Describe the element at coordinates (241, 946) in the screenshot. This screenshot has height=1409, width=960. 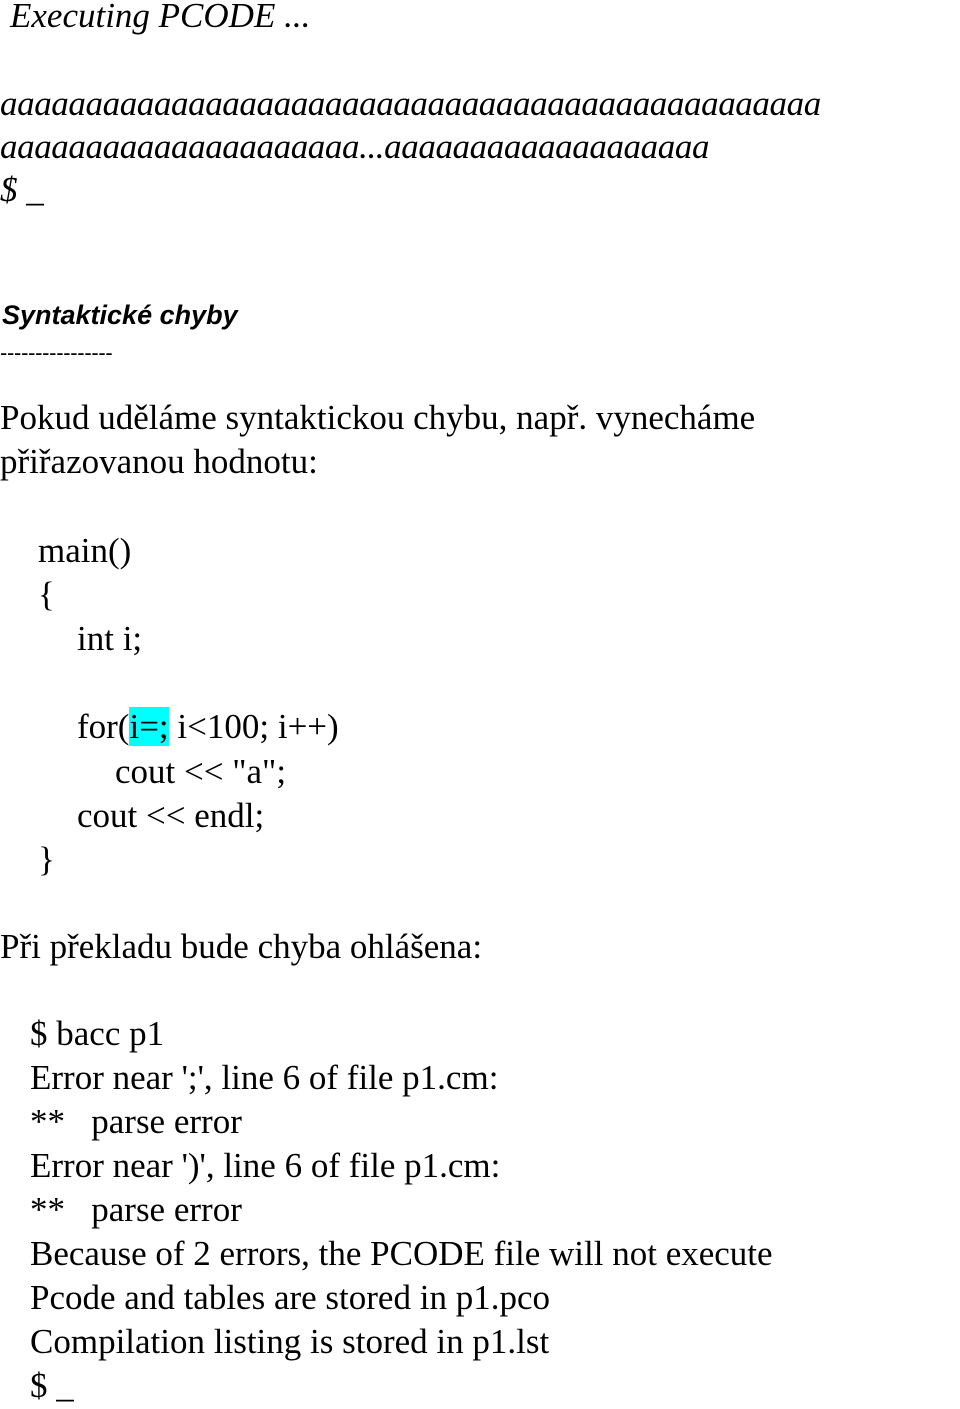
I see `report-intro: Při překladu bude chyba ohlášena:` at that location.